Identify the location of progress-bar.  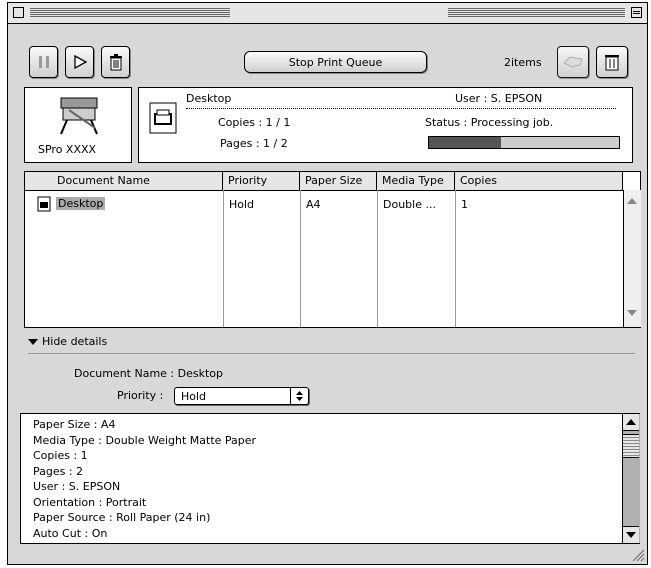
(524, 142).